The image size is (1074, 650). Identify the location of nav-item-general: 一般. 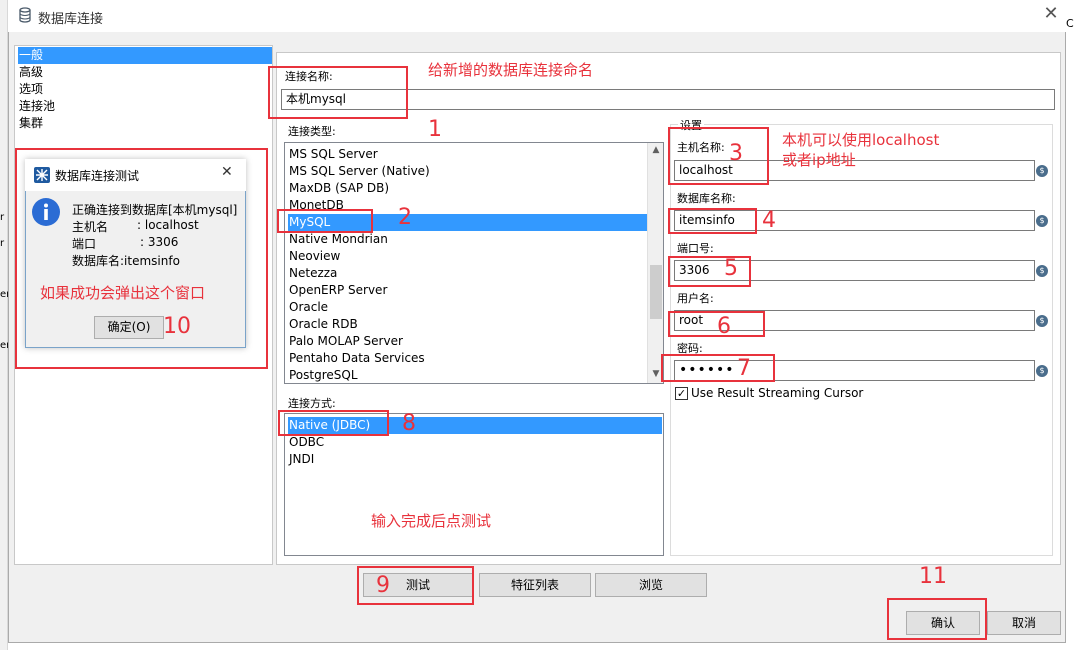
(145, 55).